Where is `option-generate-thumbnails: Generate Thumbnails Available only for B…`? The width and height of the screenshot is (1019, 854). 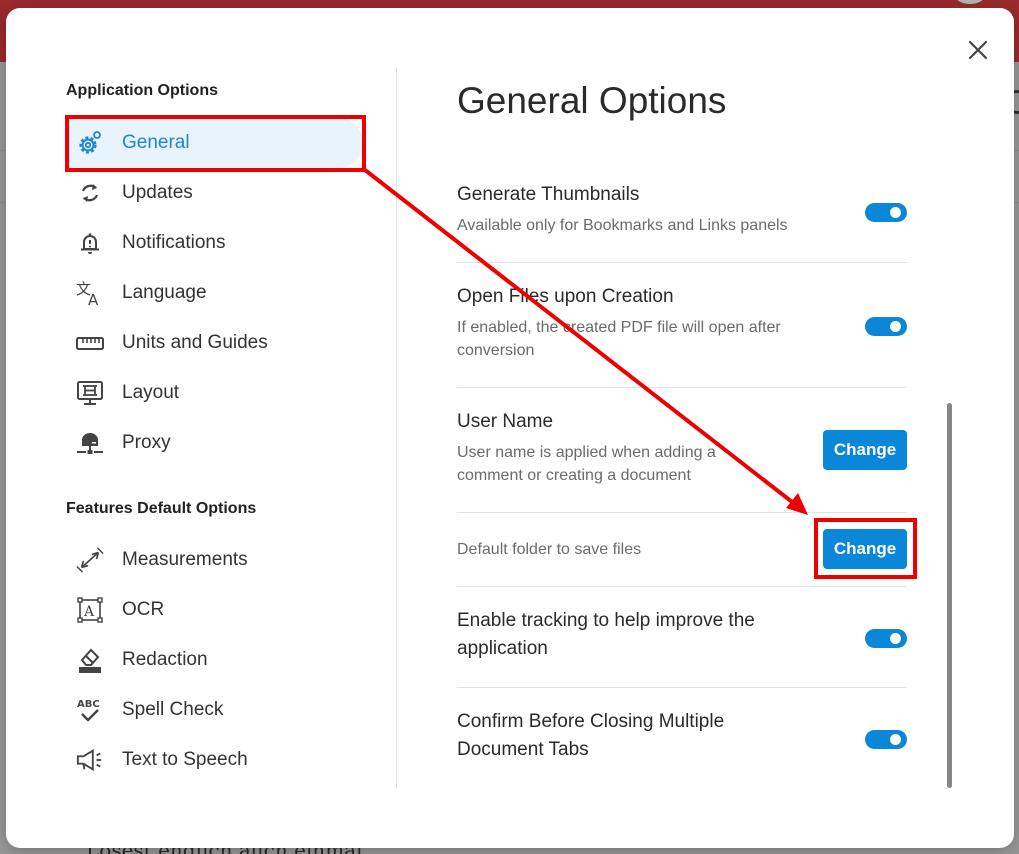 option-generate-thumbnails: Generate Thumbnails Available only for B… is located at coordinates (682, 218).